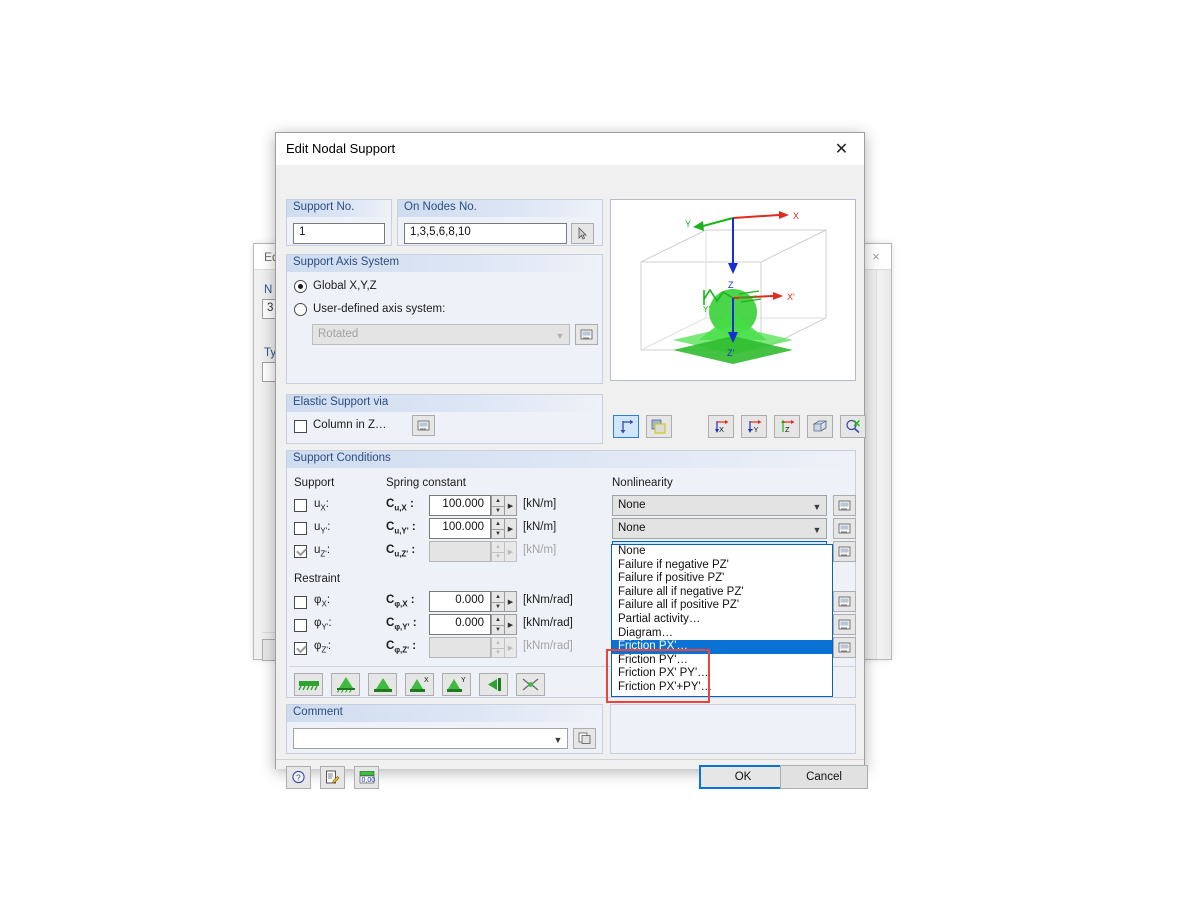  I want to click on nonlinearity-combo-uX-value: None, so click(632, 504).